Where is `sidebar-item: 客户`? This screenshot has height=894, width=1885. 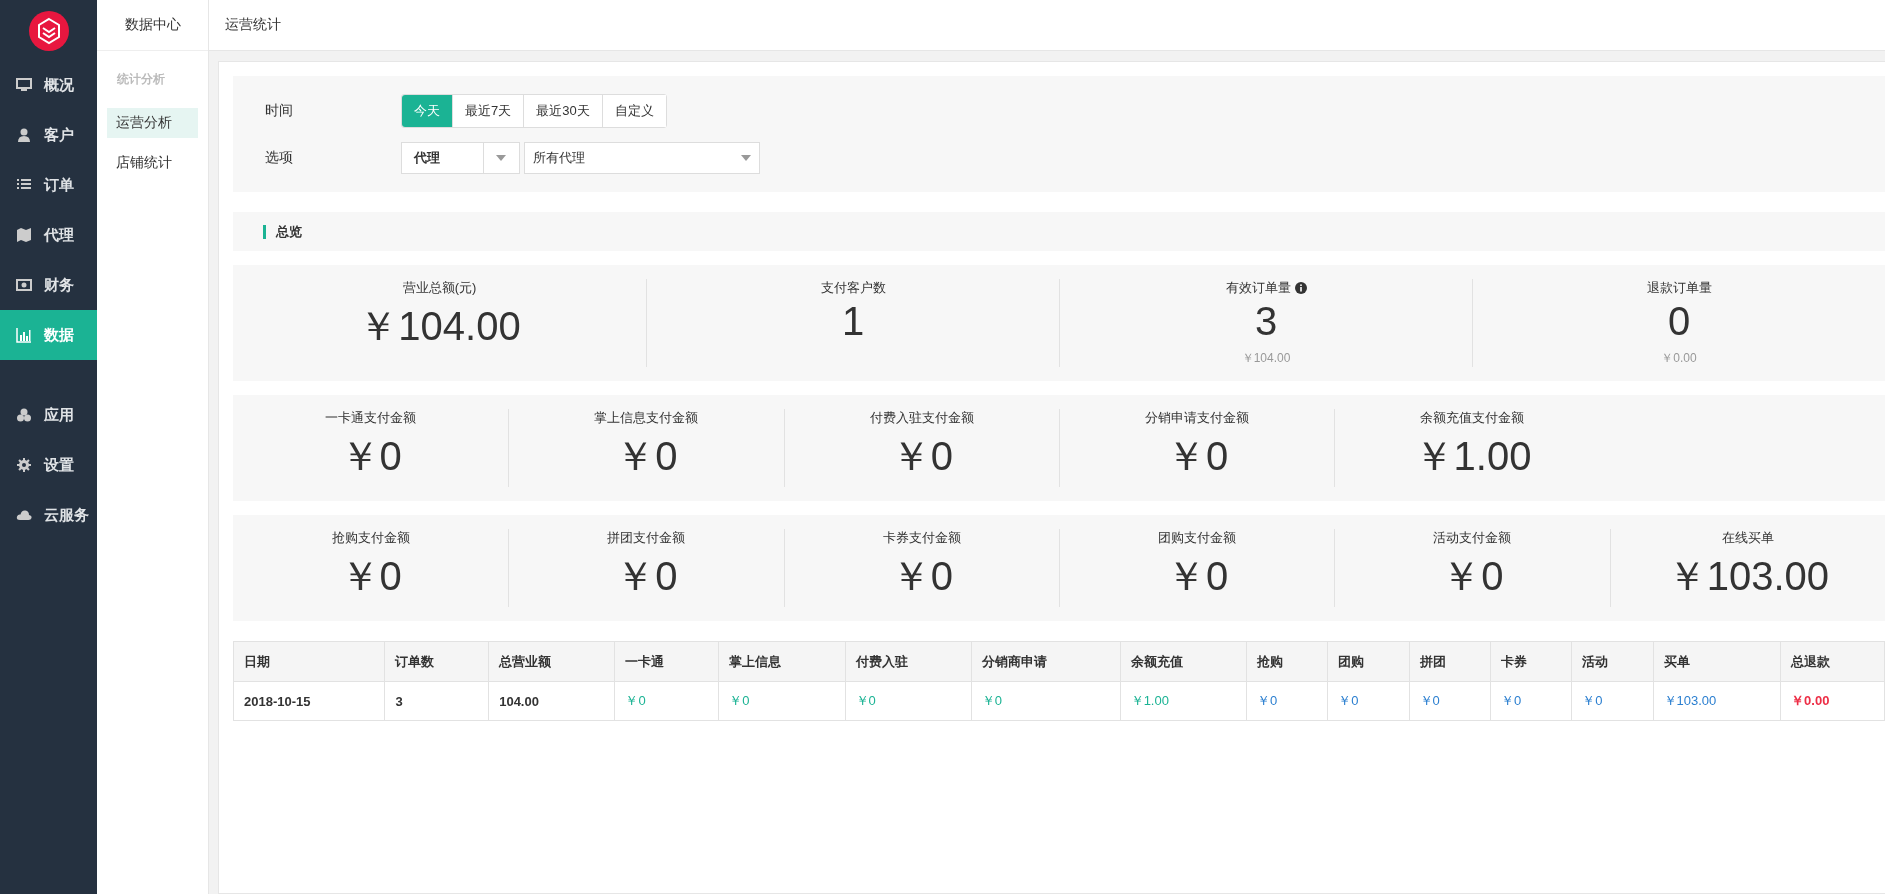
sidebar-item: 客户 is located at coordinates (48, 135).